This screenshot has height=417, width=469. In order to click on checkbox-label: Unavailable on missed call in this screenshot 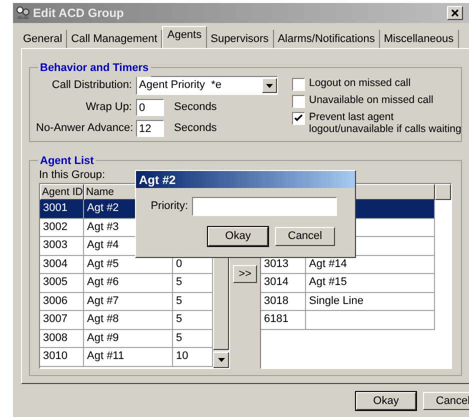, I will do `click(371, 100)`.